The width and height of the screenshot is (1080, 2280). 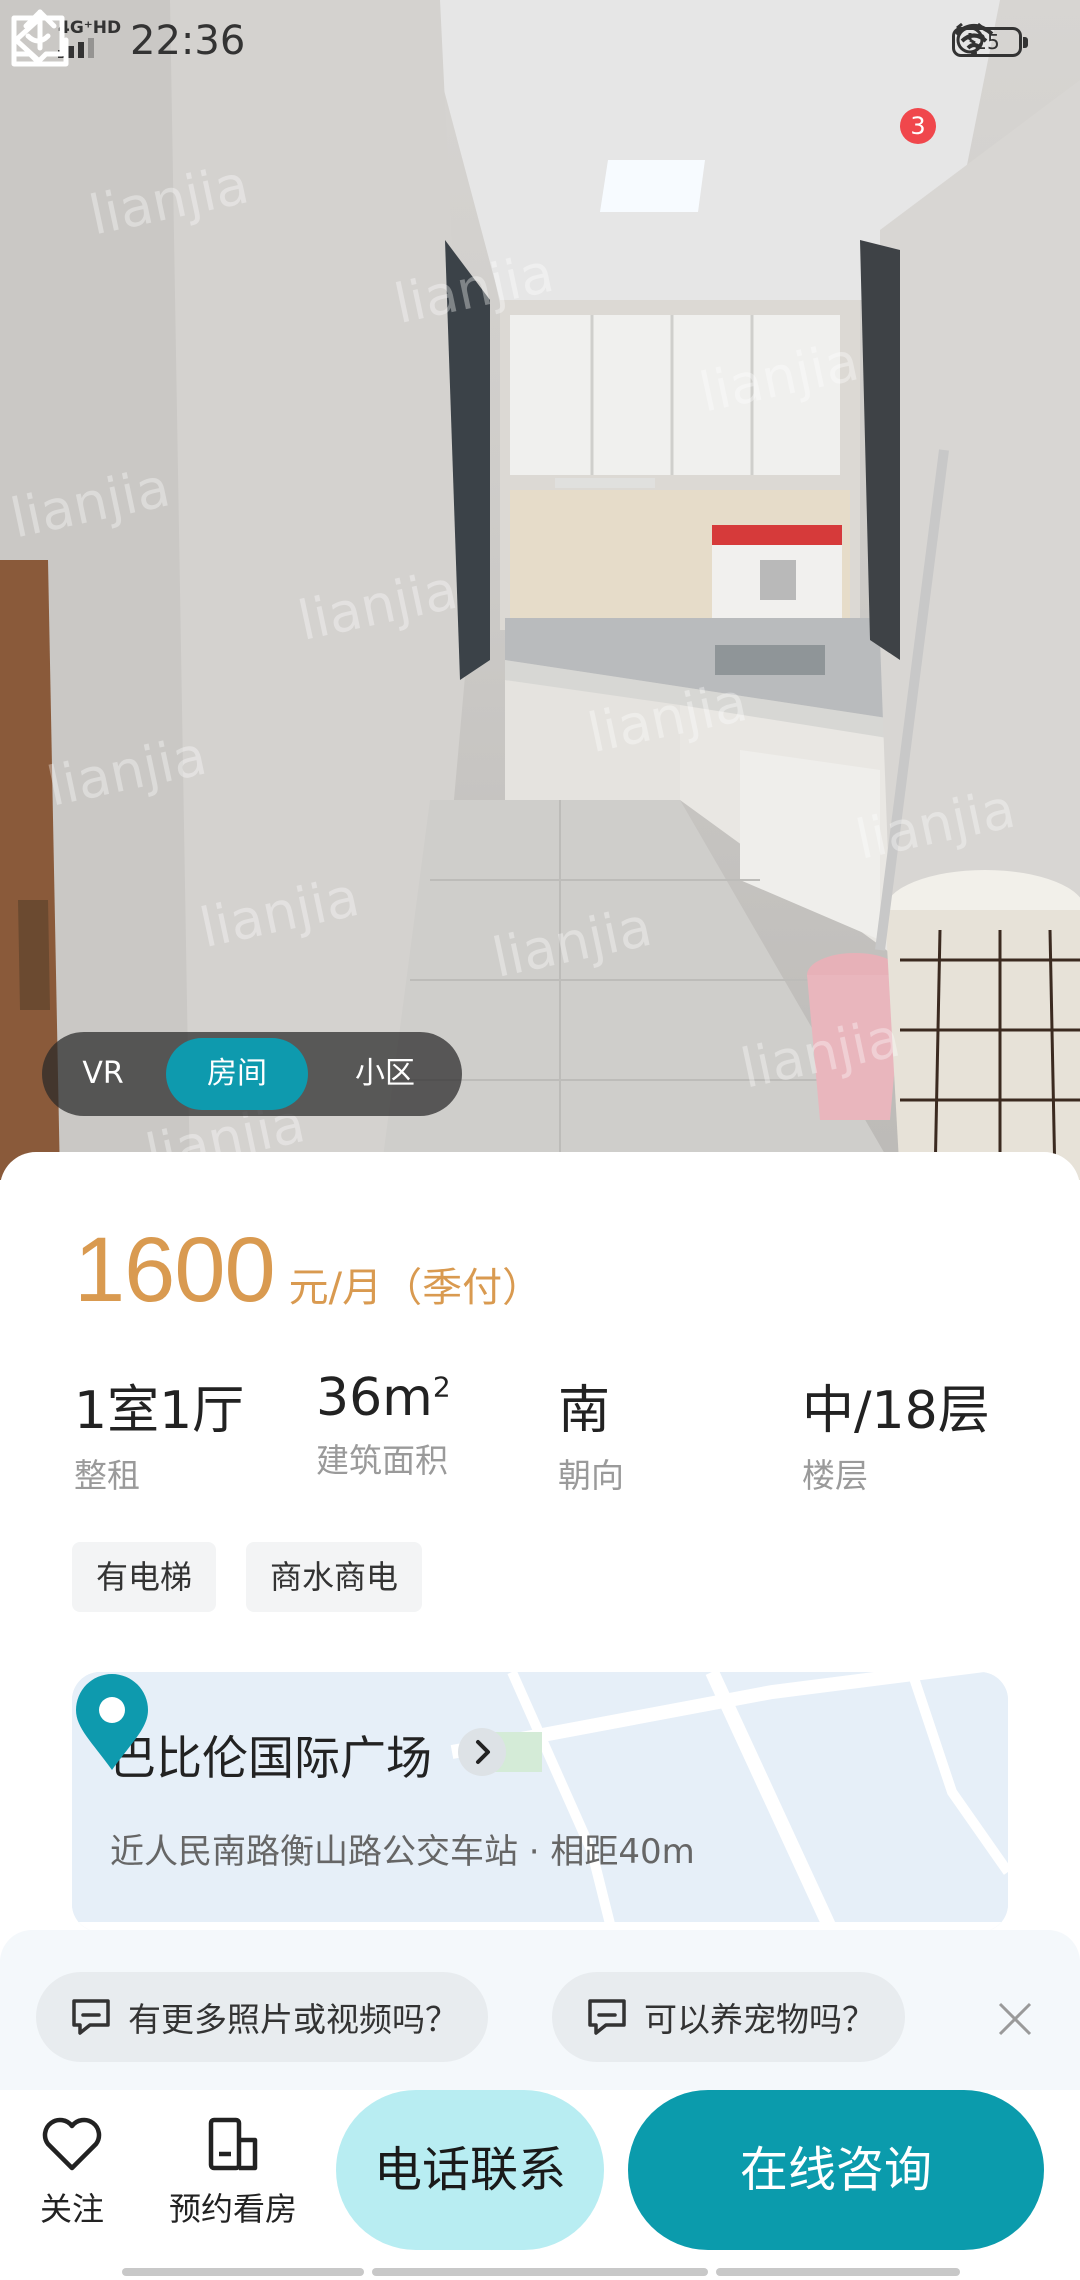 I want to click on spec-label: 建筑面积, so click(x=382, y=1460).